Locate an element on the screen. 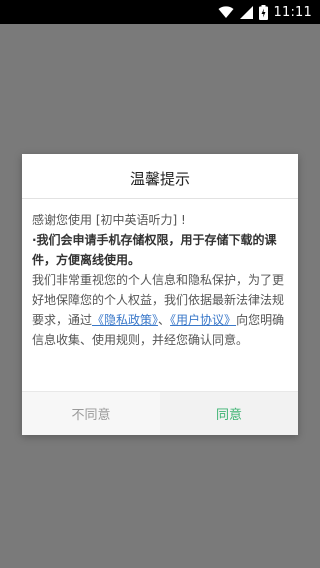 This screenshot has height=568, width=320. status-bar: 11:11 is located at coordinates (160, 12).